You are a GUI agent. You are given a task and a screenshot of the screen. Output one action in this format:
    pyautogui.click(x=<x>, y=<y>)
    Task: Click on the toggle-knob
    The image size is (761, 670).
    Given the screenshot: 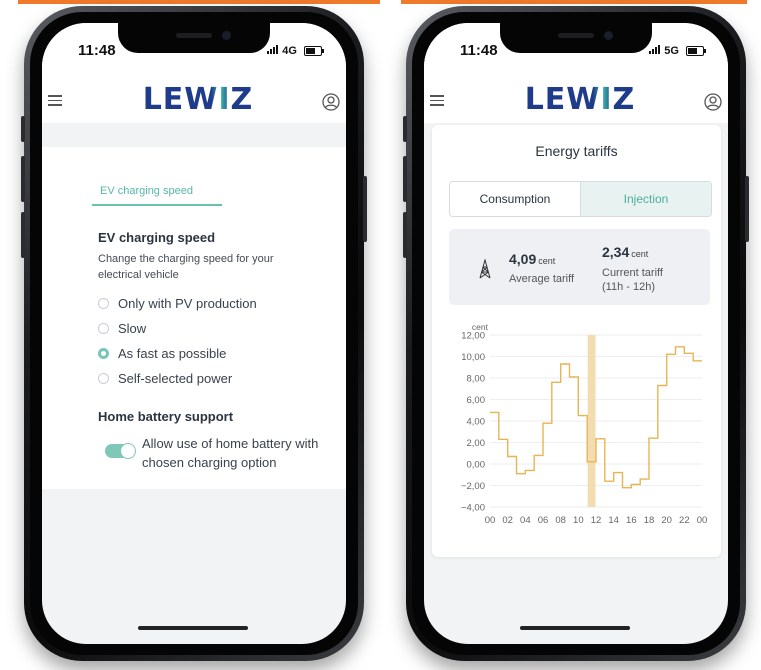 What is the action you would take?
    pyautogui.click(x=128, y=451)
    